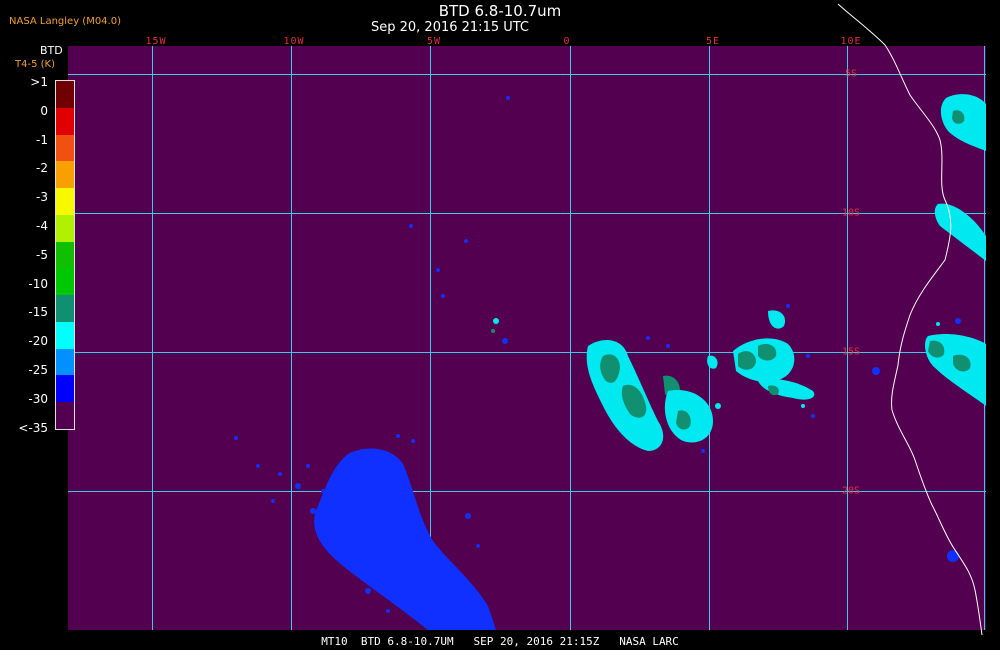 This screenshot has height=650, width=1000. What do you see at coordinates (35, 64) in the screenshot?
I see `legend-units: T4-5 (K)` at bounding box center [35, 64].